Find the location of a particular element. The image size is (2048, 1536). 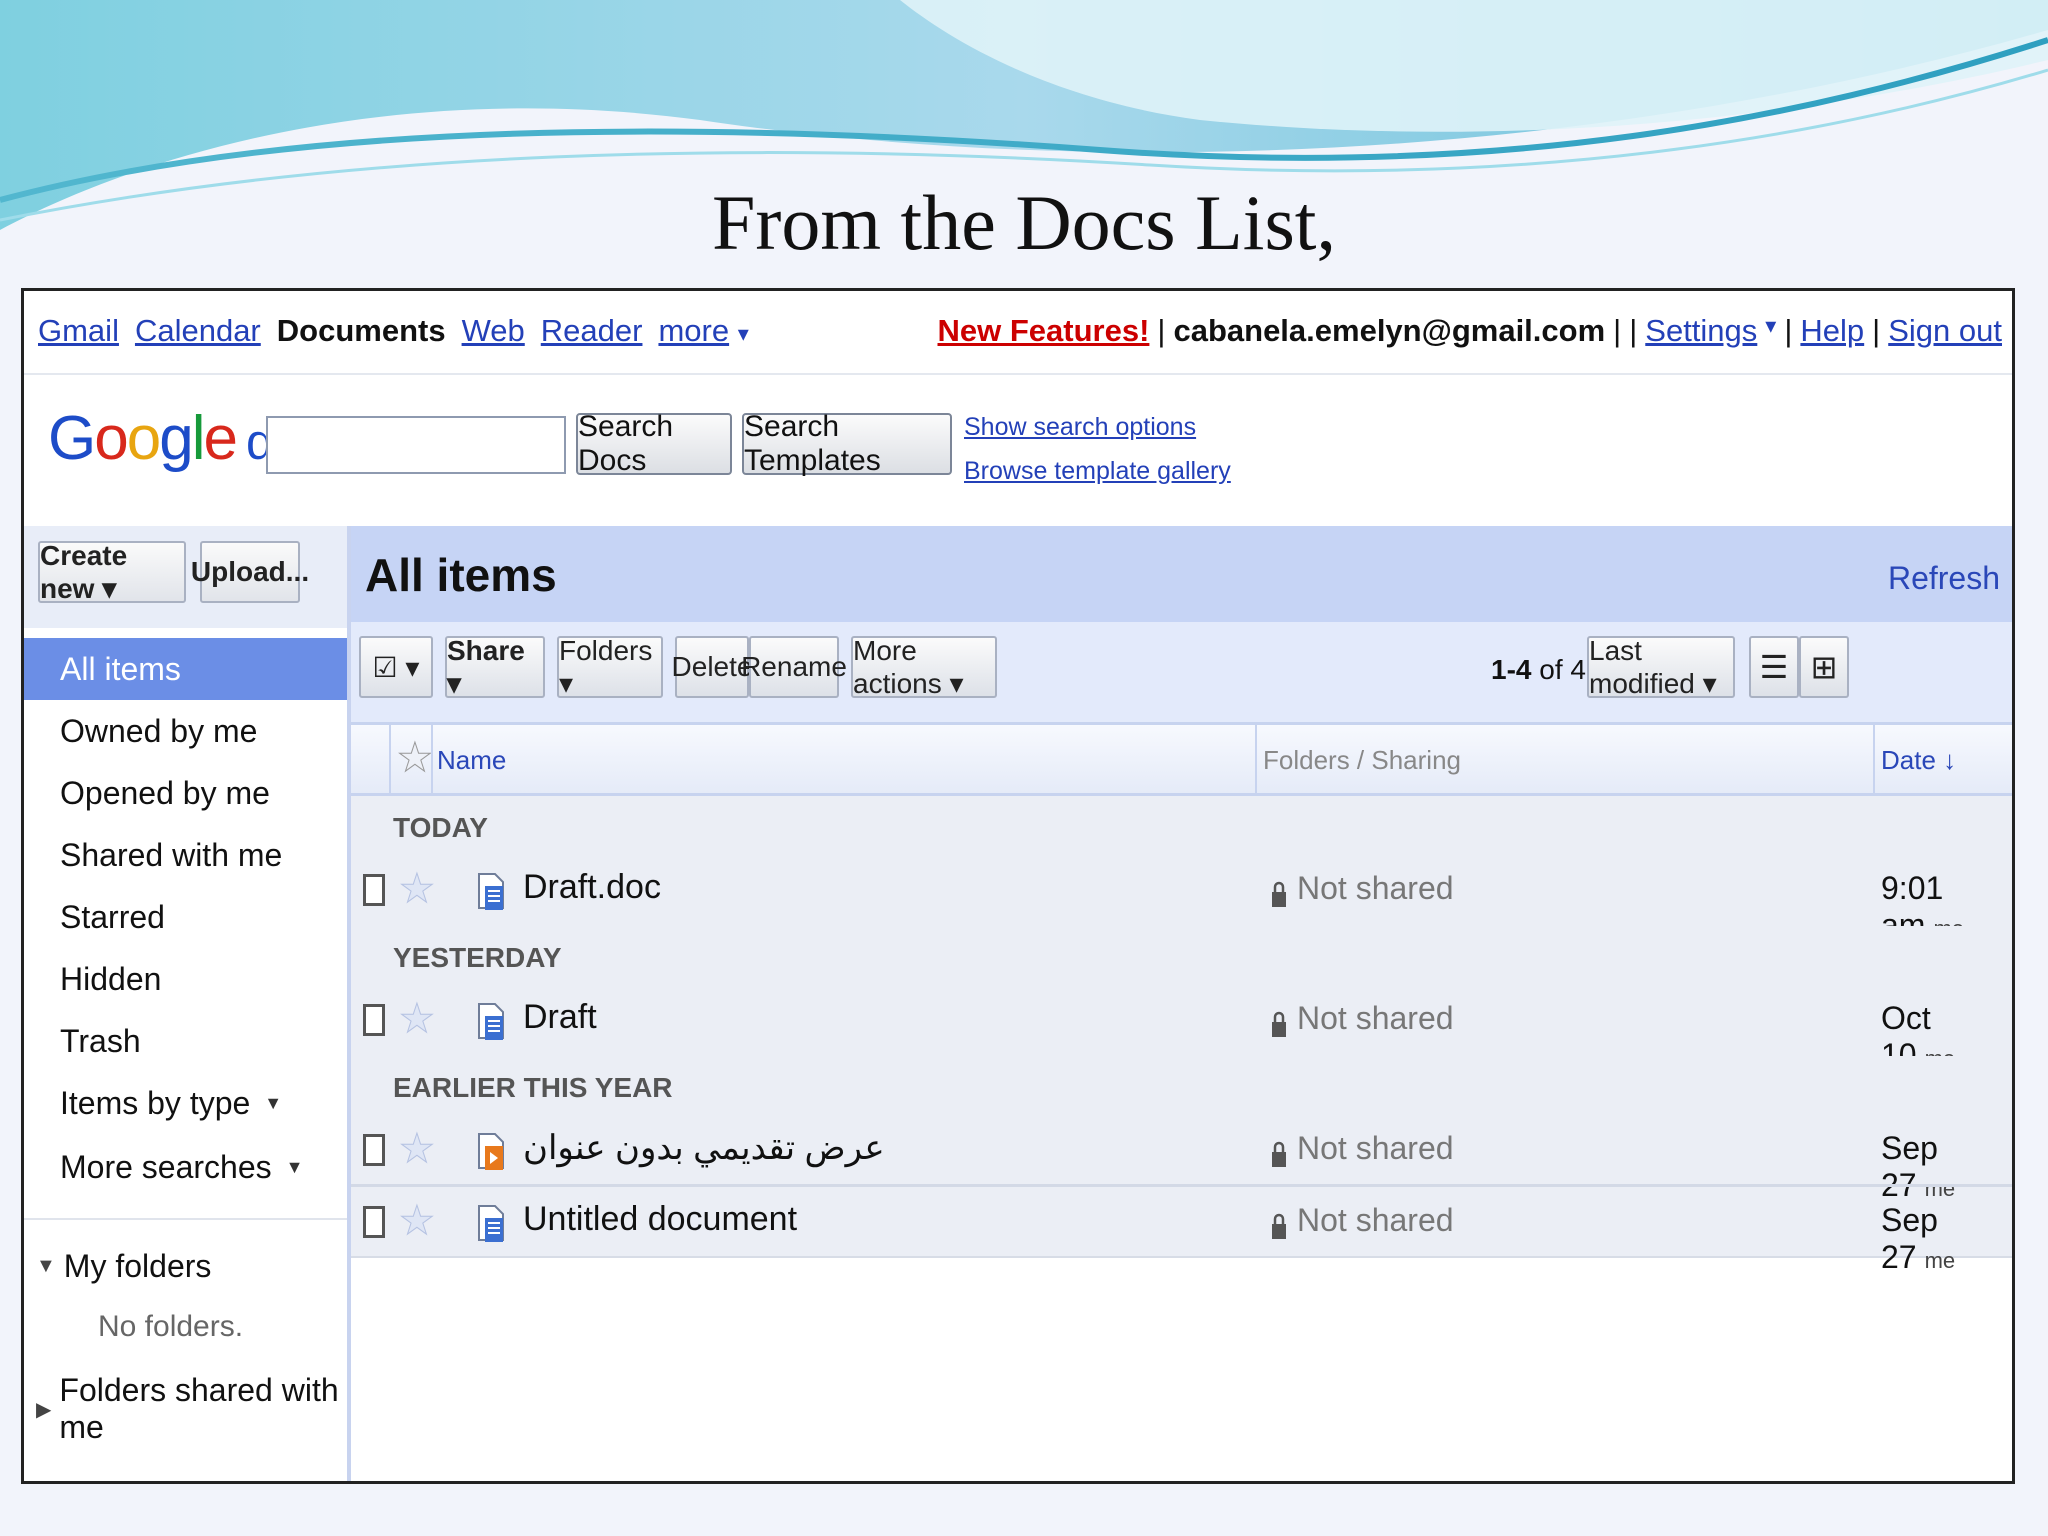

web-link: Web is located at coordinates (493, 331).